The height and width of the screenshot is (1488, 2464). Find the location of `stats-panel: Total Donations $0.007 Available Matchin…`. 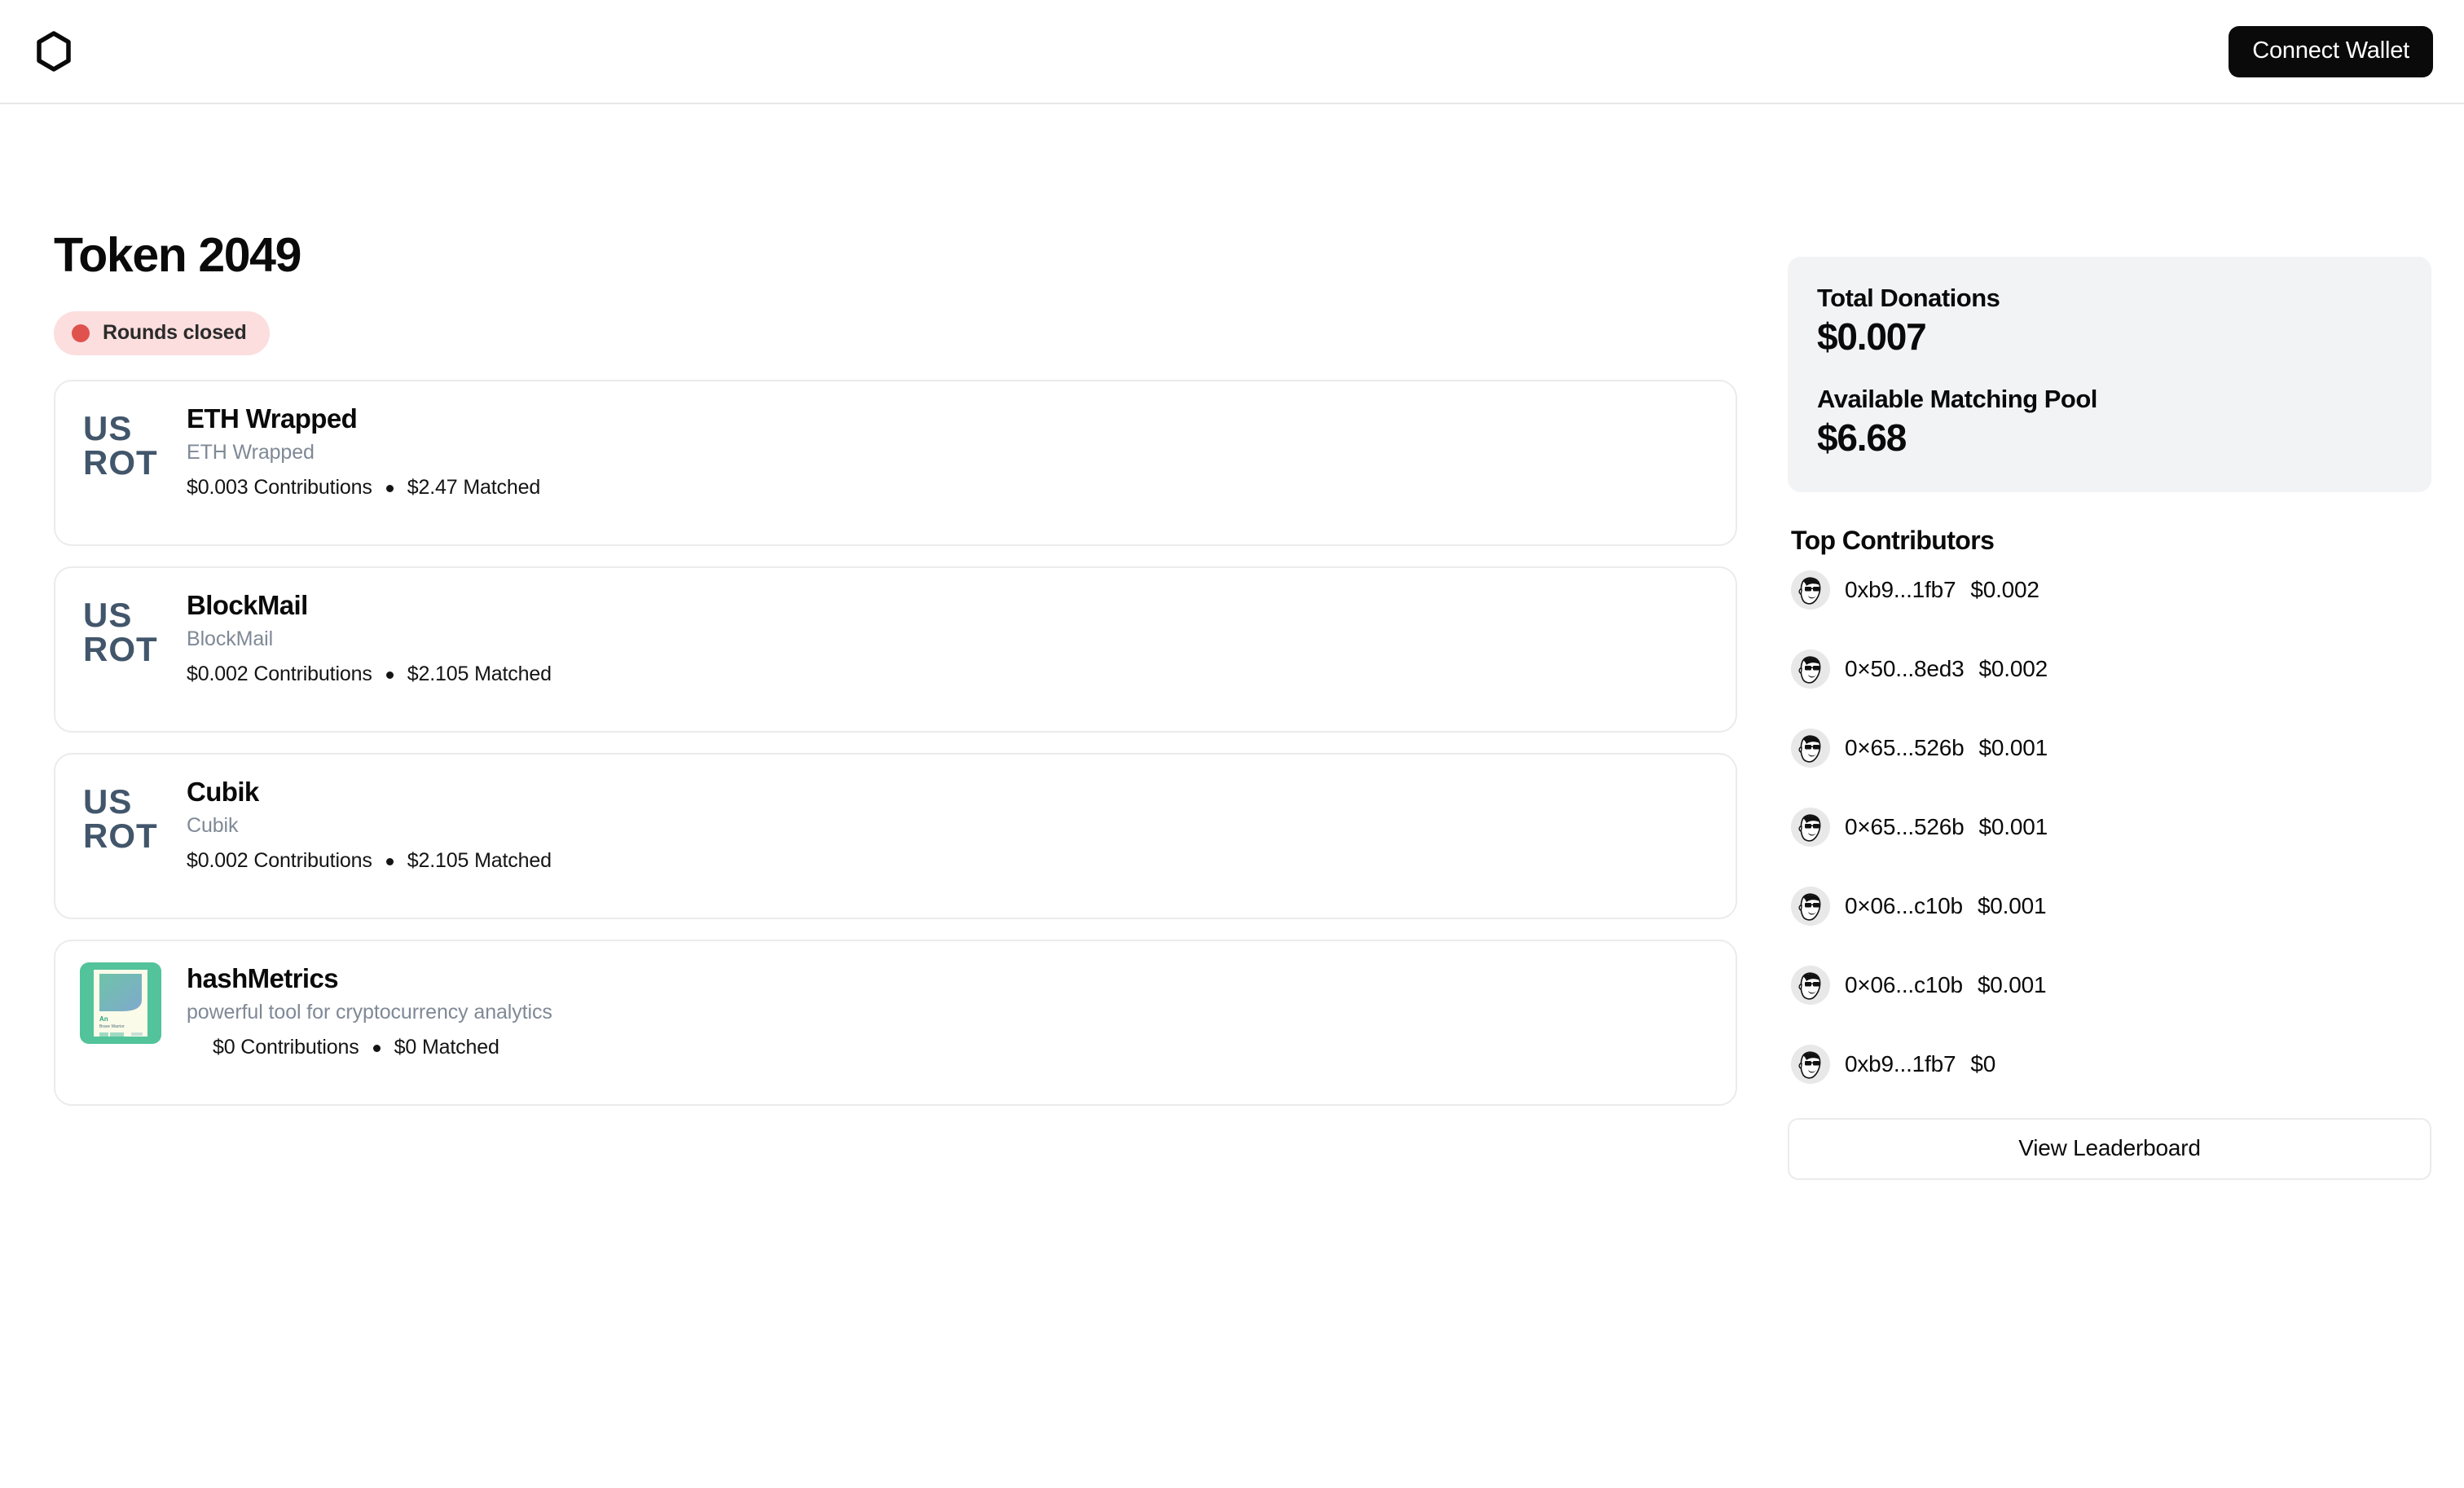

stats-panel: Total Donations $0.007 Available Matchin… is located at coordinates (2109, 374).